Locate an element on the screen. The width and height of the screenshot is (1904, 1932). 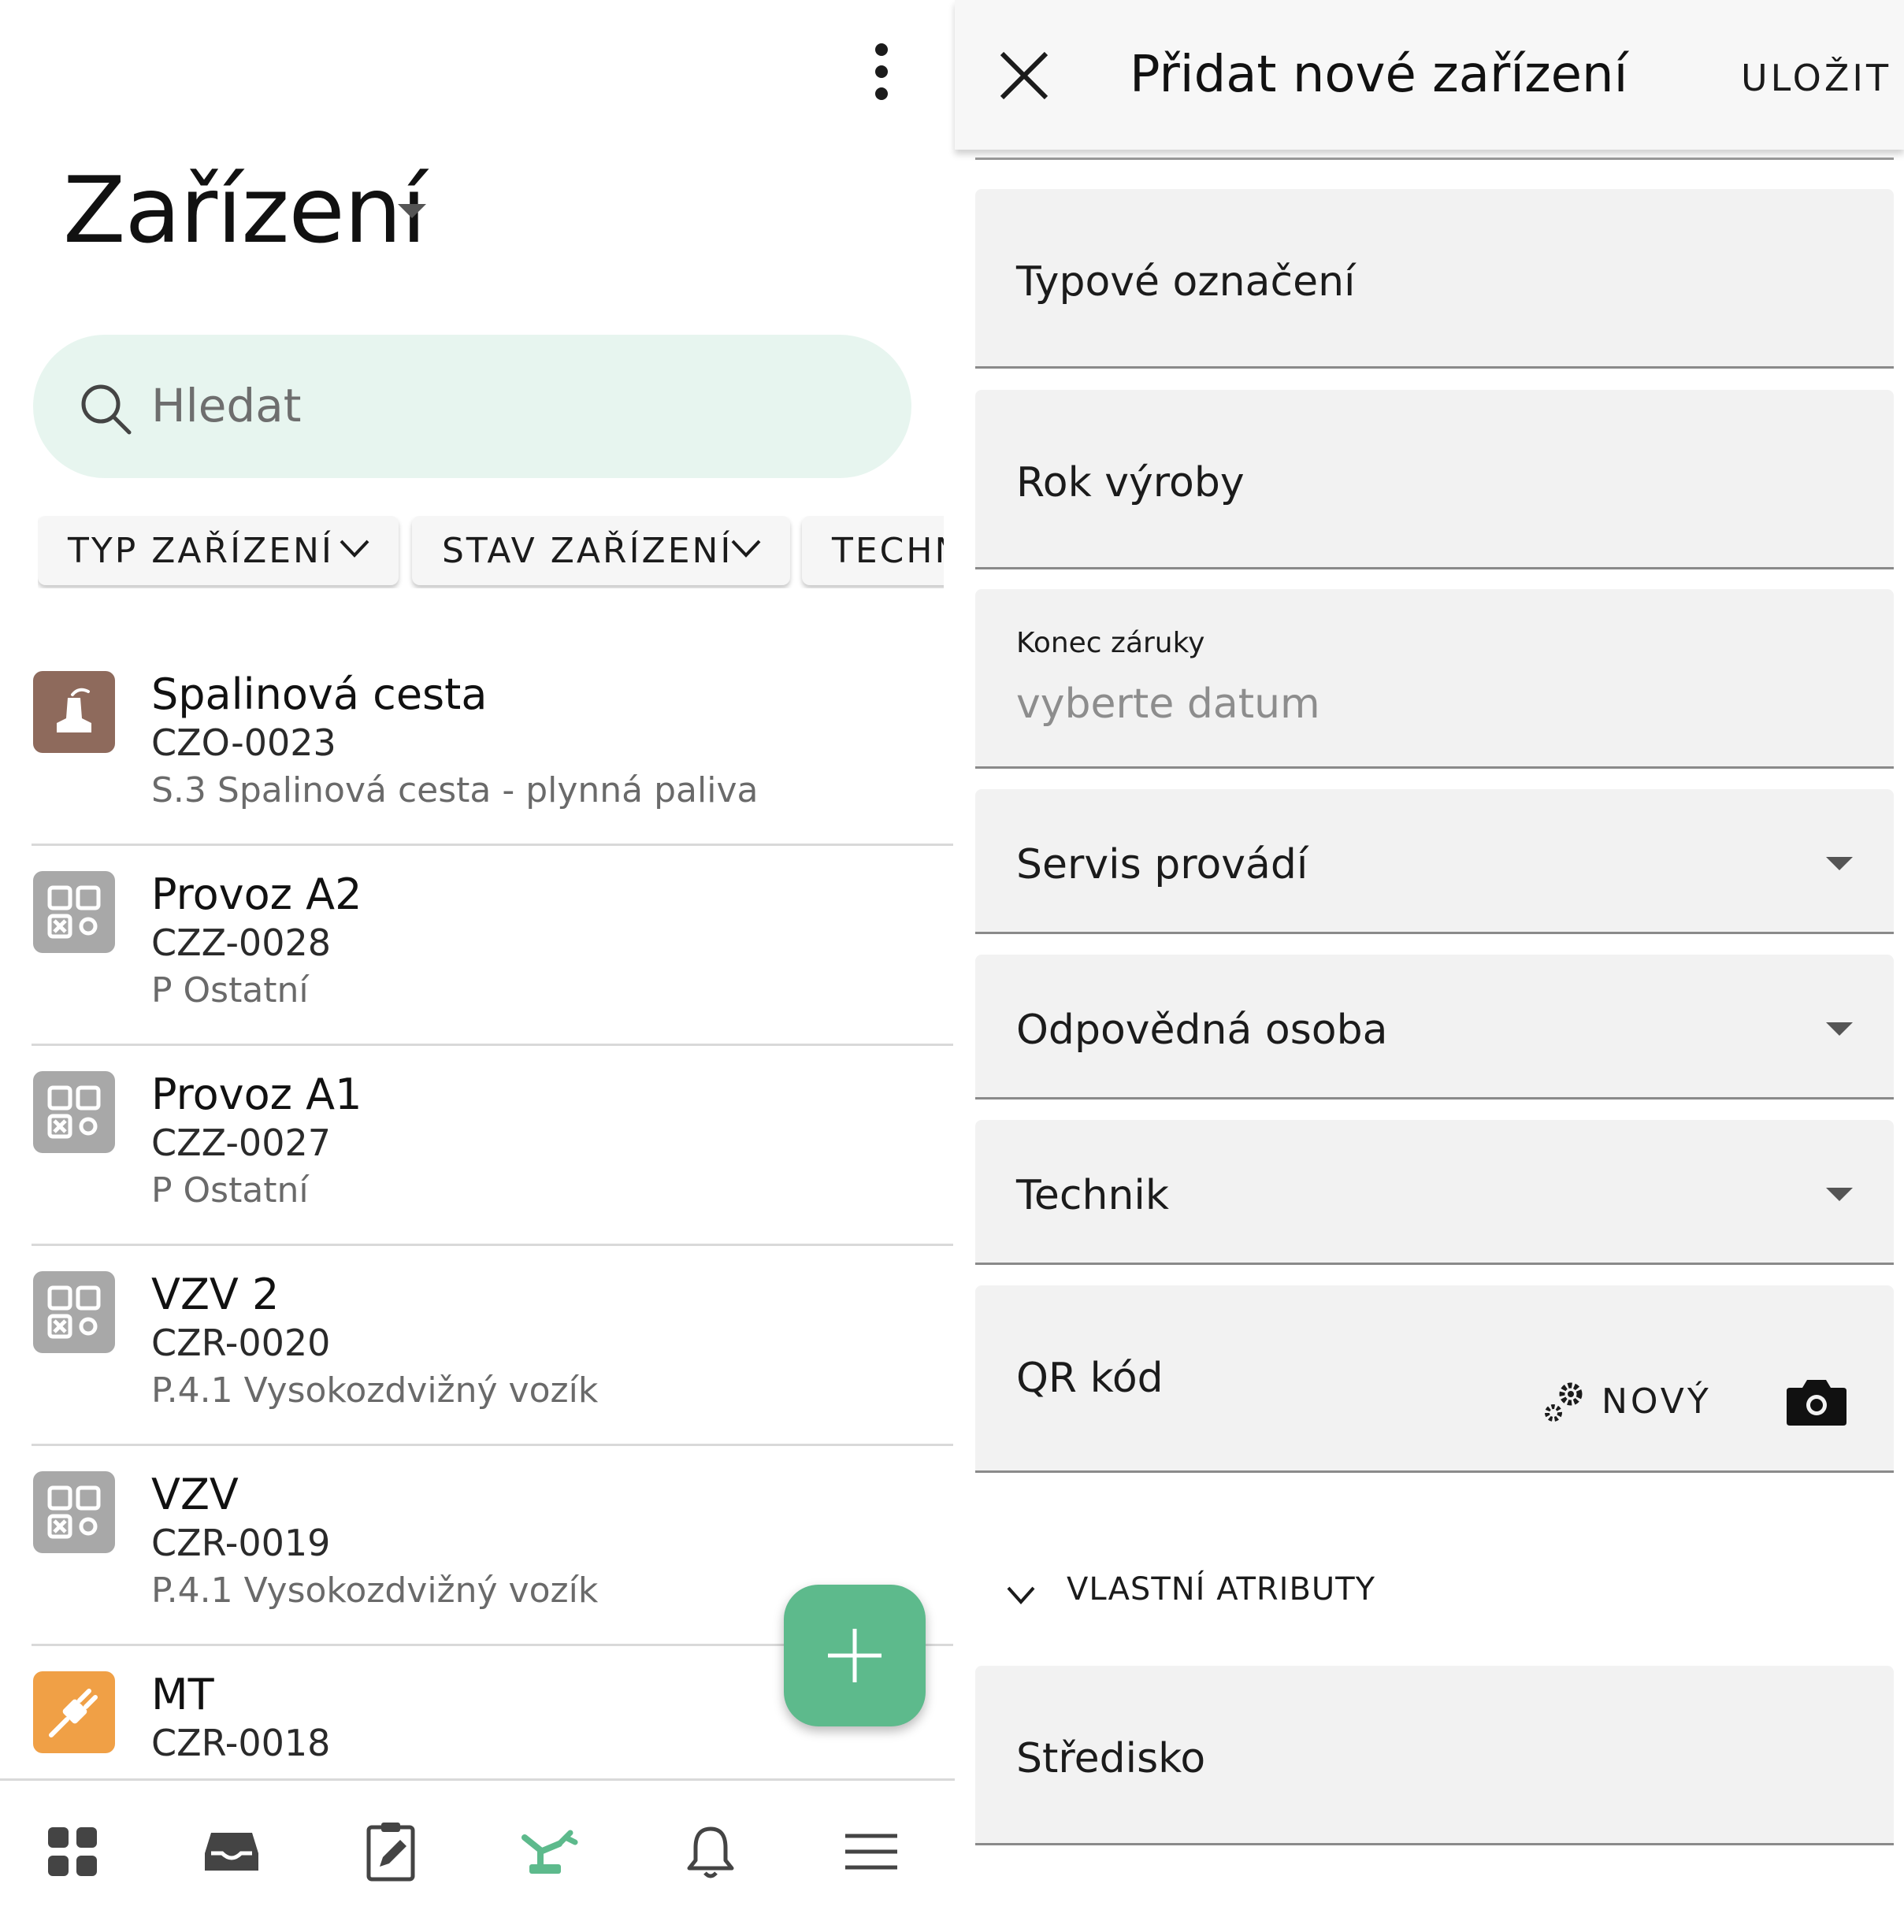
plug-icon is located at coordinates (74, 1712).